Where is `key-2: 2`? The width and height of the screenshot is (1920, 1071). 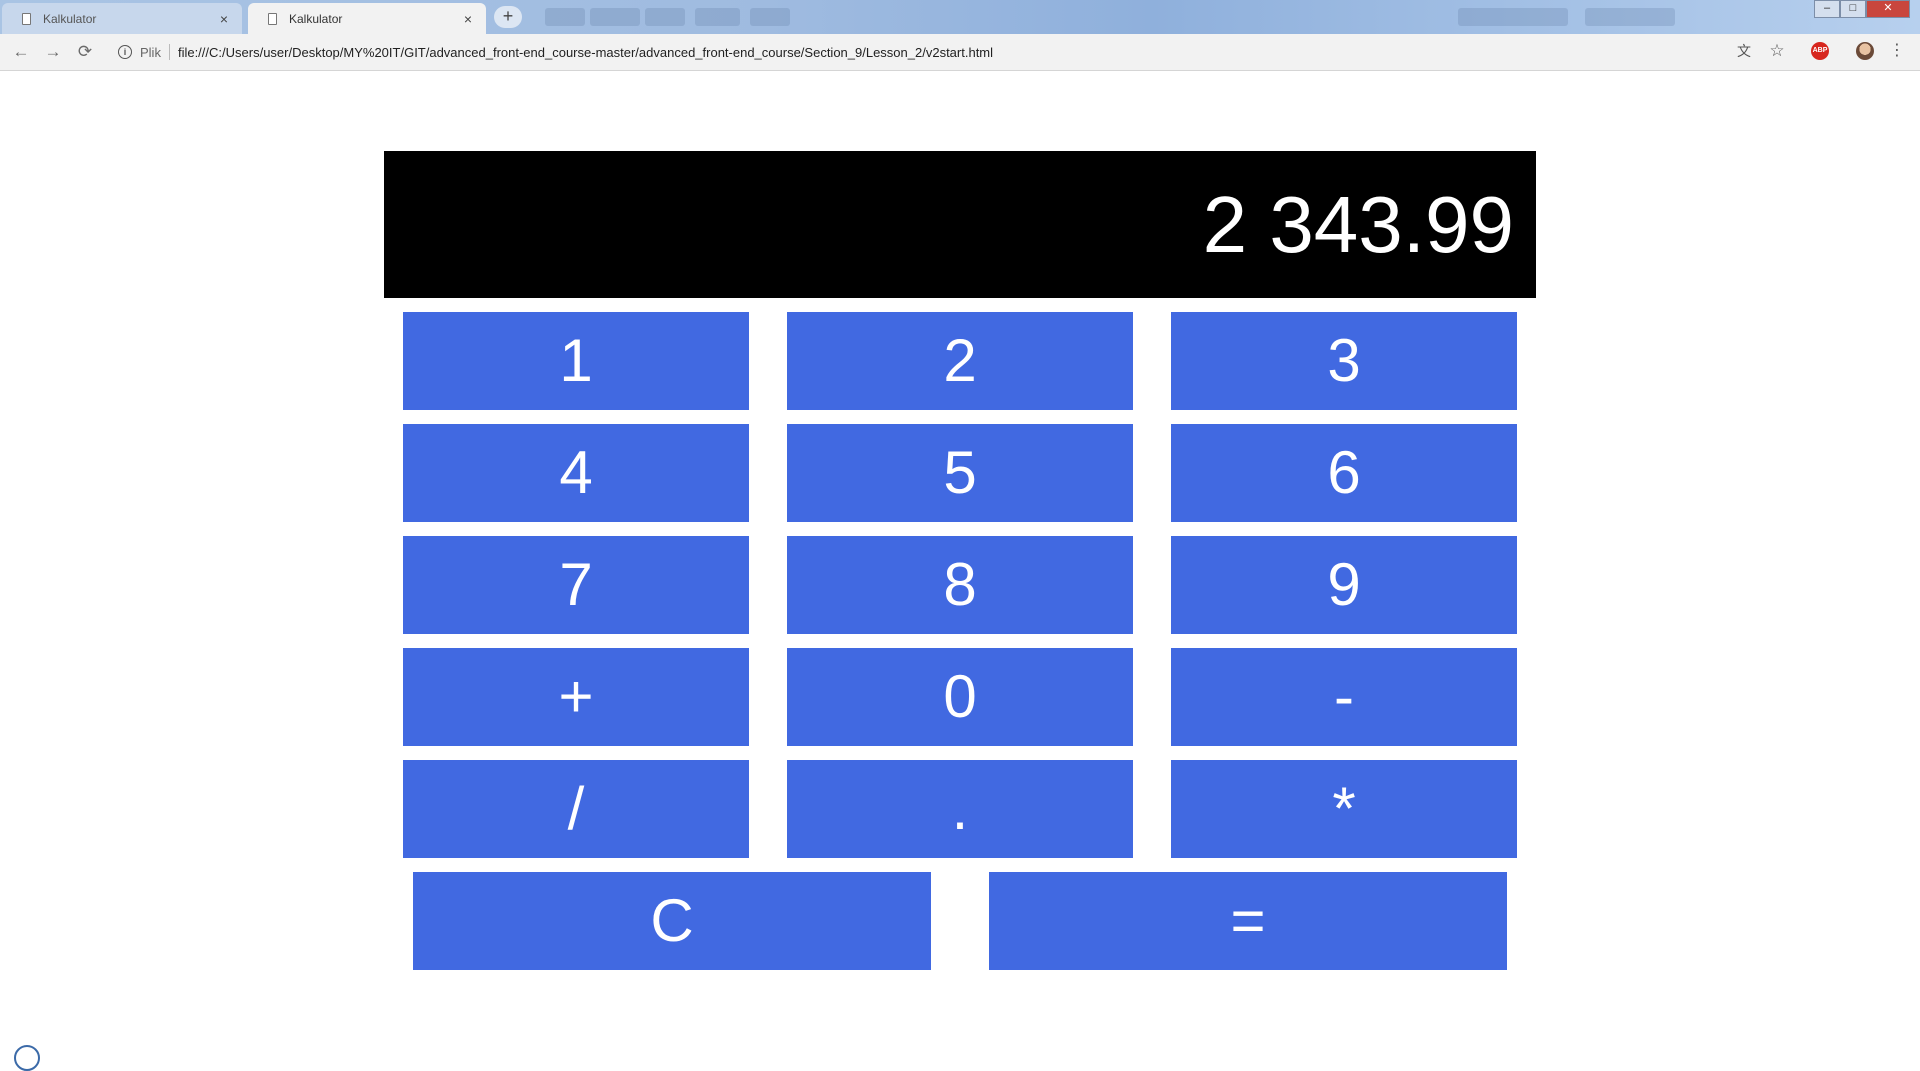 key-2: 2 is located at coordinates (960, 361).